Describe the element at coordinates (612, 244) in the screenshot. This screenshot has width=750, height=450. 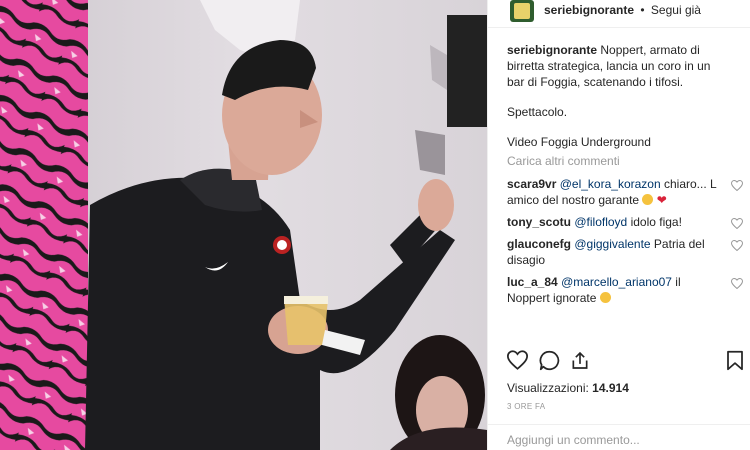
I see `comment-mention: @giggivalente` at that location.